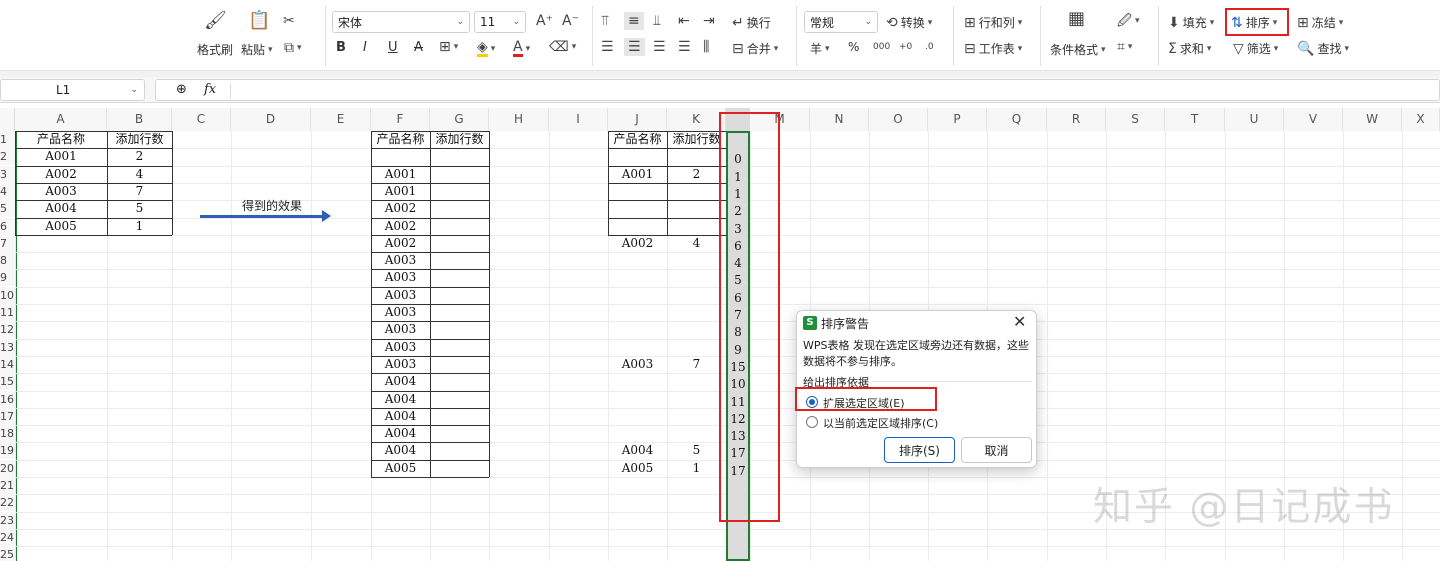 The width and height of the screenshot is (1440, 561). Describe the element at coordinates (605, 21) in the screenshot. I see `align-top-icon: ⫪` at that location.